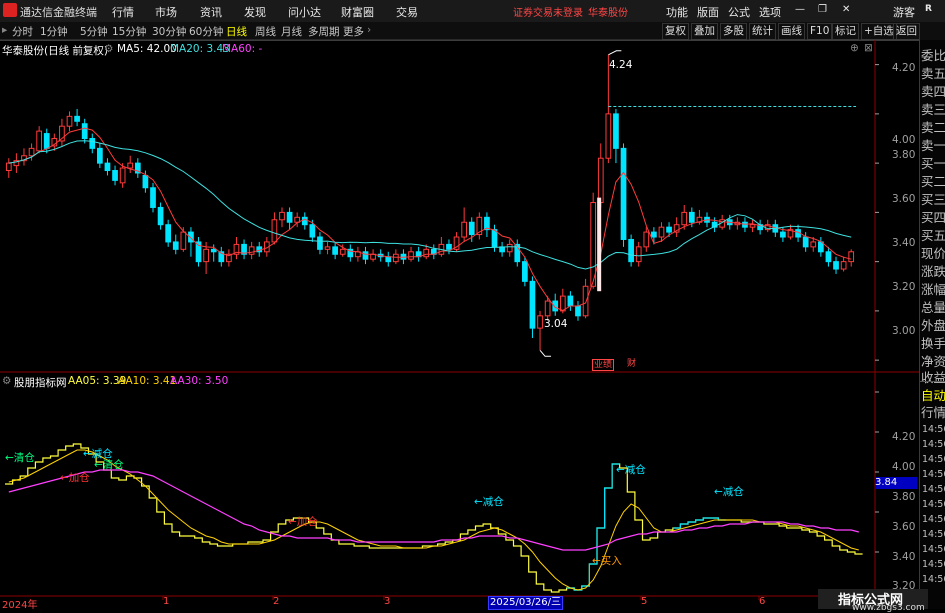 The width and height of the screenshot is (945, 613). Describe the element at coordinates (933, 376) in the screenshot. I see `sidebar-item-earnings: 收益` at that location.